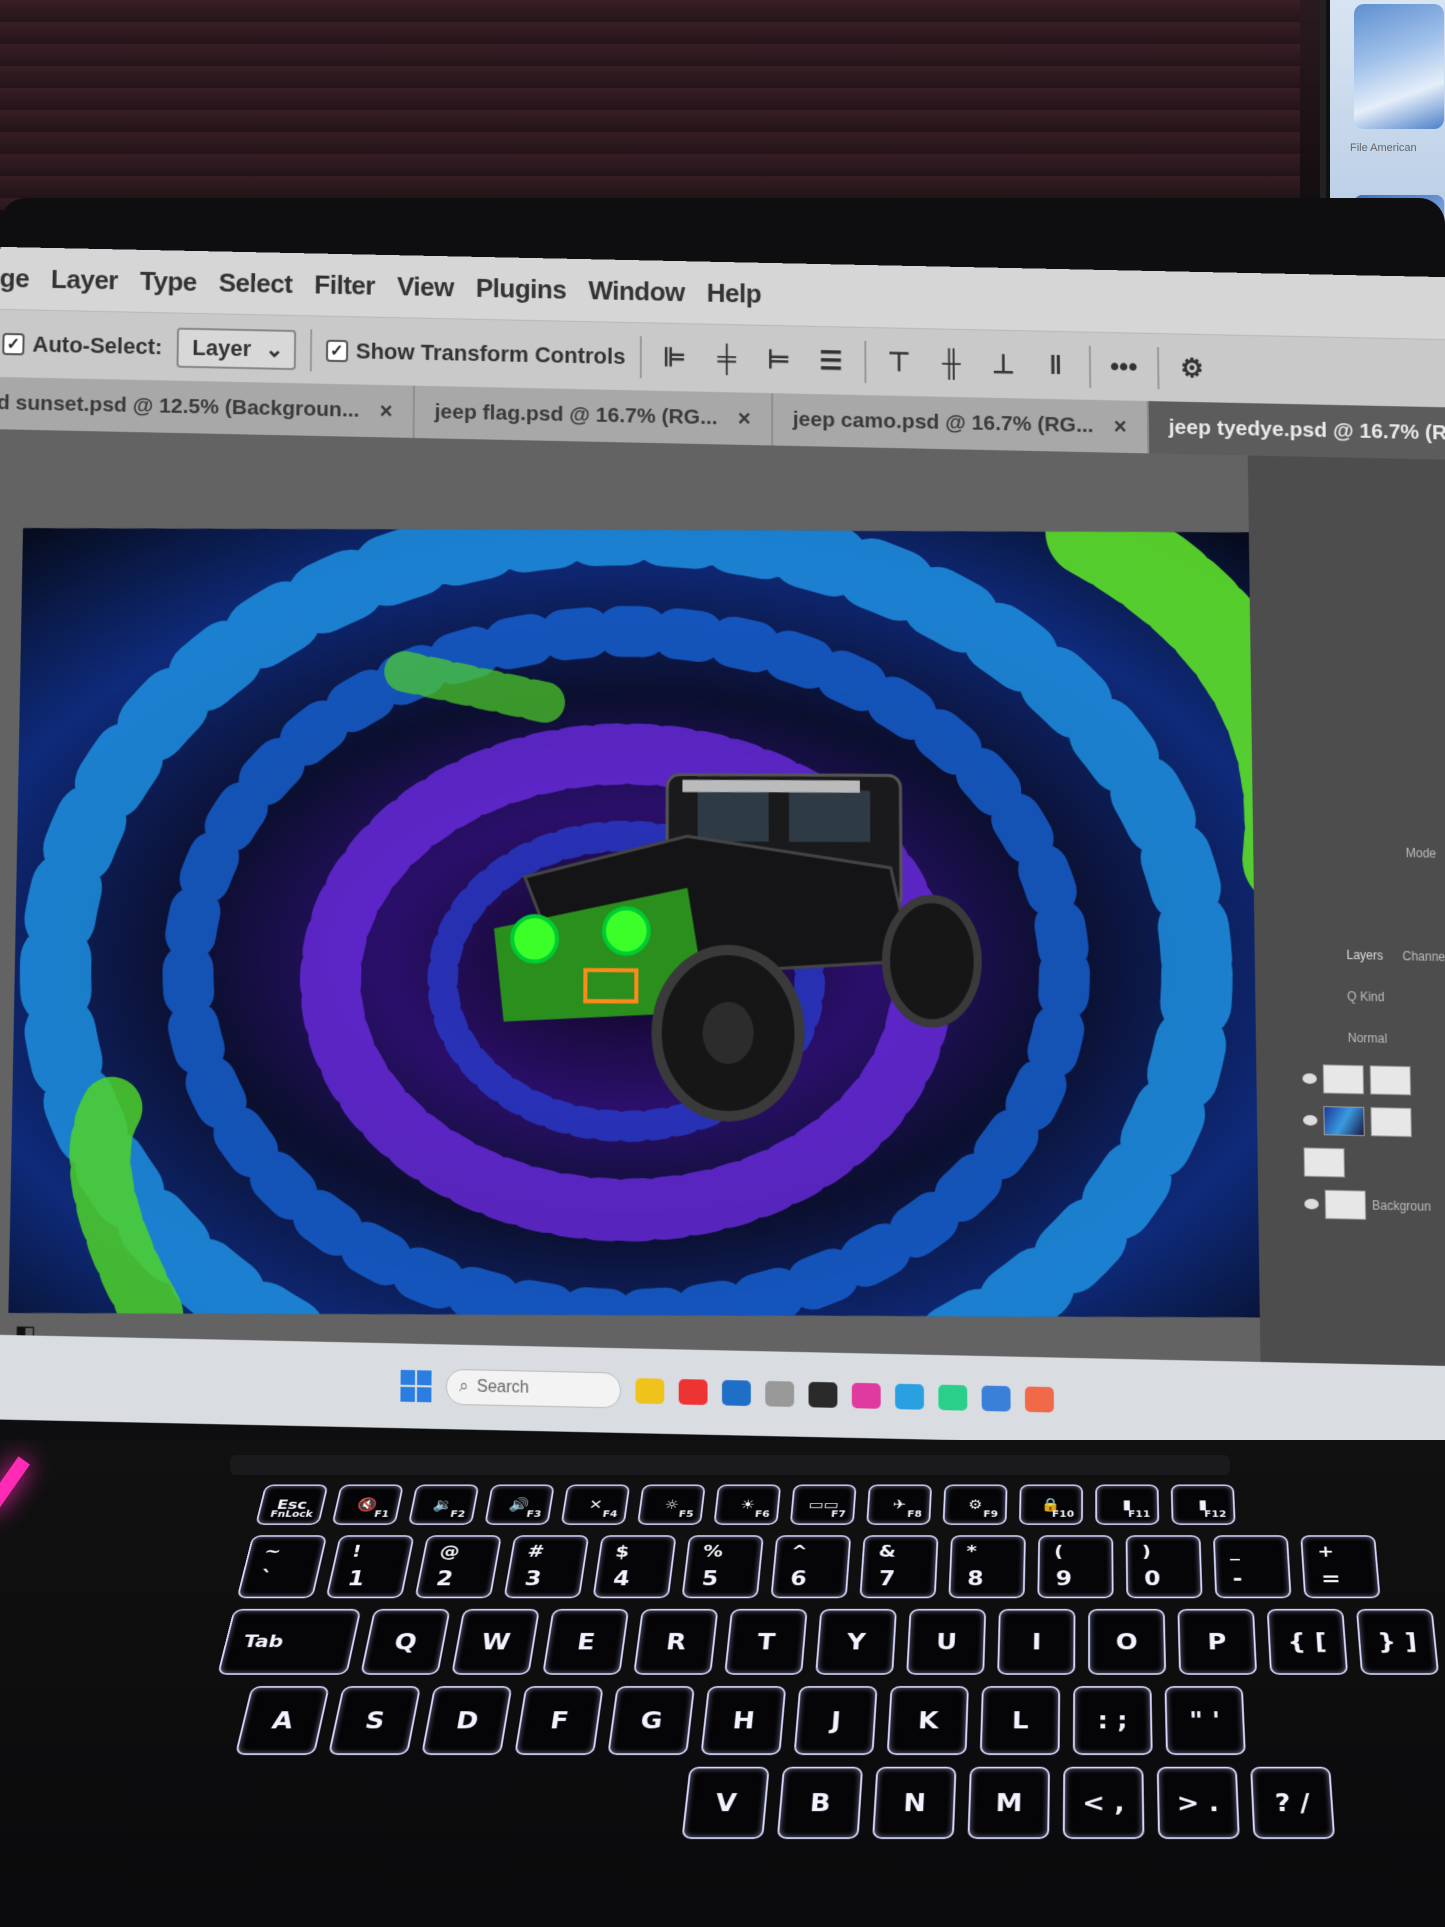 The height and width of the screenshot is (1927, 1445). What do you see at coordinates (820, 1802) in the screenshot?
I see `key-b: B` at bounding box center [820, 1802].